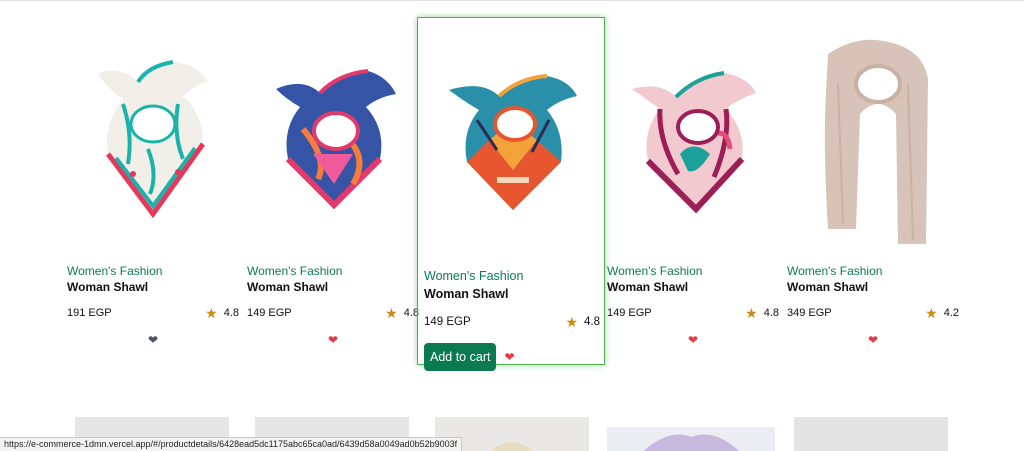 This screenshot has height=451, width=1024. I want to click on product-rating: ★ 4.2, so click(942, 313).